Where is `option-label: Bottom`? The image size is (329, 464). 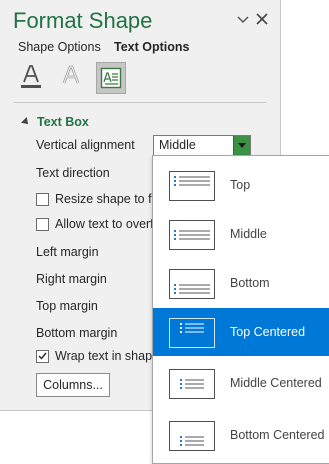 option-label: Bottom is located at coordinates (250, 283).